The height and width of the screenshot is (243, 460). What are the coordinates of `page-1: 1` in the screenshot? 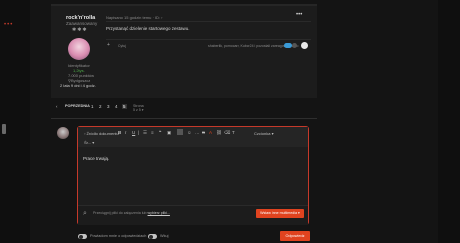 It's located at (92, 106).